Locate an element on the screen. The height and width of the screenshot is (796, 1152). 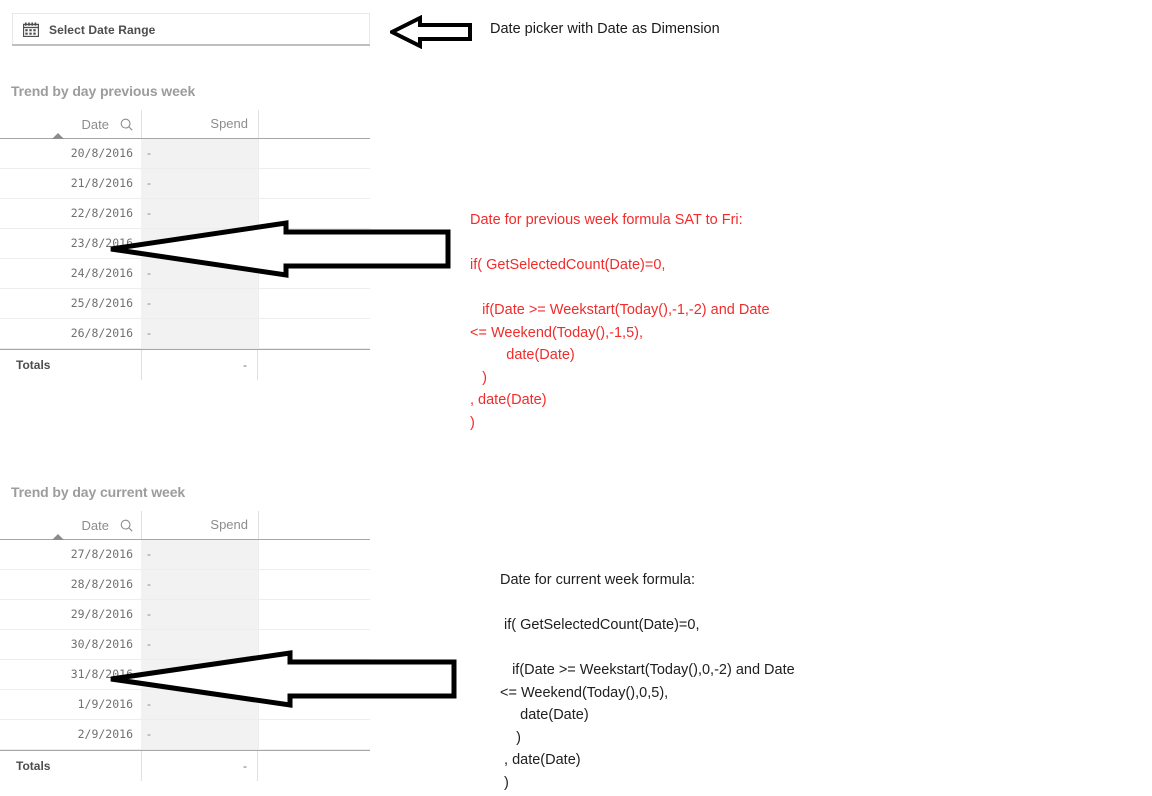
cell-date: 28/8/2016 is located at coordinates (70, 584).